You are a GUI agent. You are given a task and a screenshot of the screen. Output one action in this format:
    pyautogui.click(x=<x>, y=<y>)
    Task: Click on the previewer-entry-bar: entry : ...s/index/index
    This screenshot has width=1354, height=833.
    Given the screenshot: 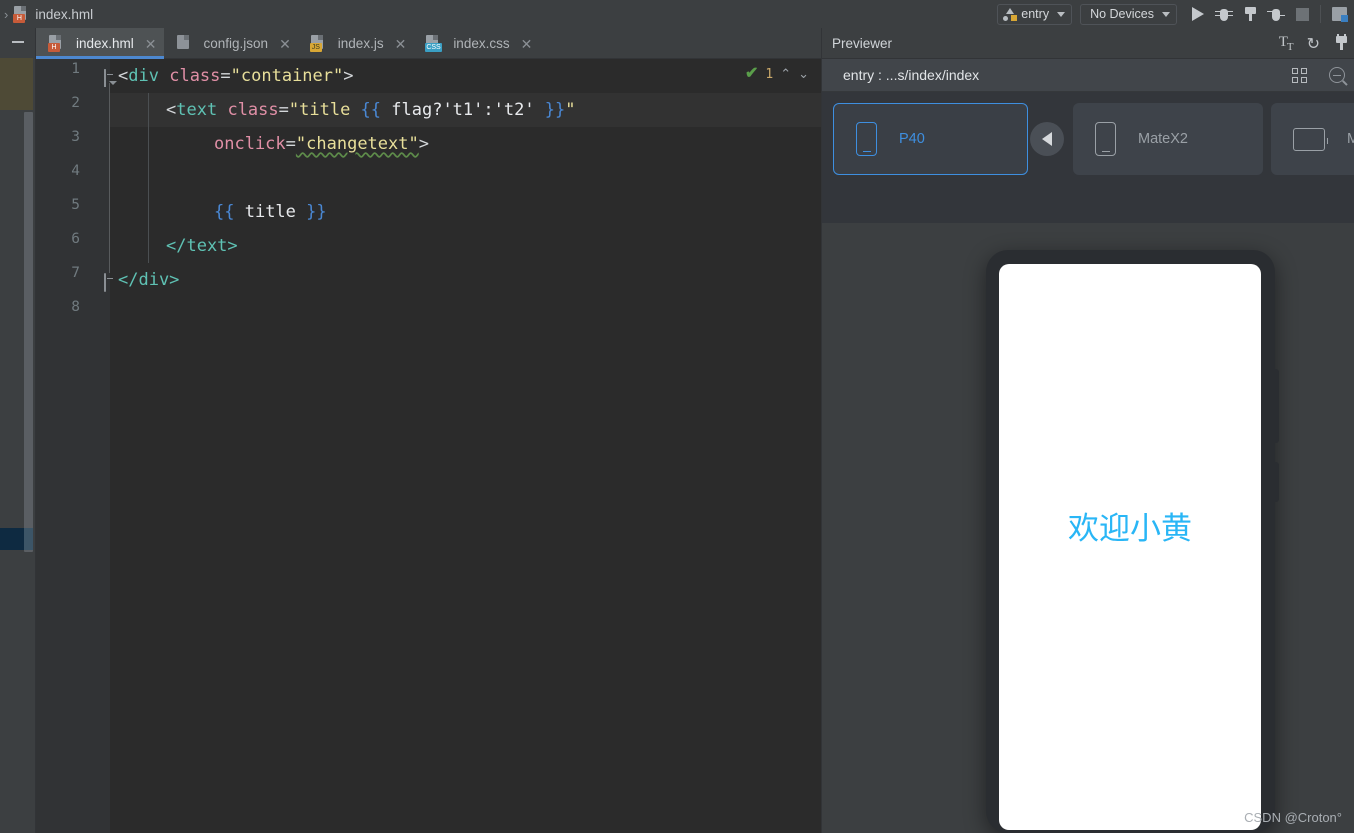 What is the action you would take?
    pyautogui.click(x=1088, y=75)
    